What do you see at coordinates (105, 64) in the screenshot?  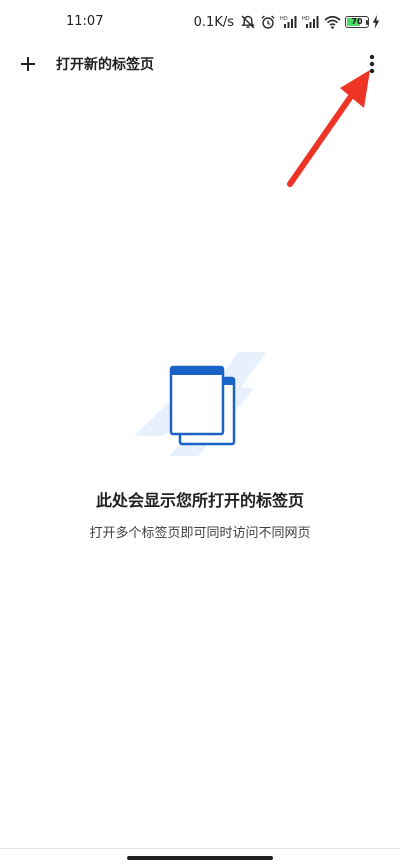 I see `new-tab-label: 打开新的标签页` at bounding box center [105, 64].